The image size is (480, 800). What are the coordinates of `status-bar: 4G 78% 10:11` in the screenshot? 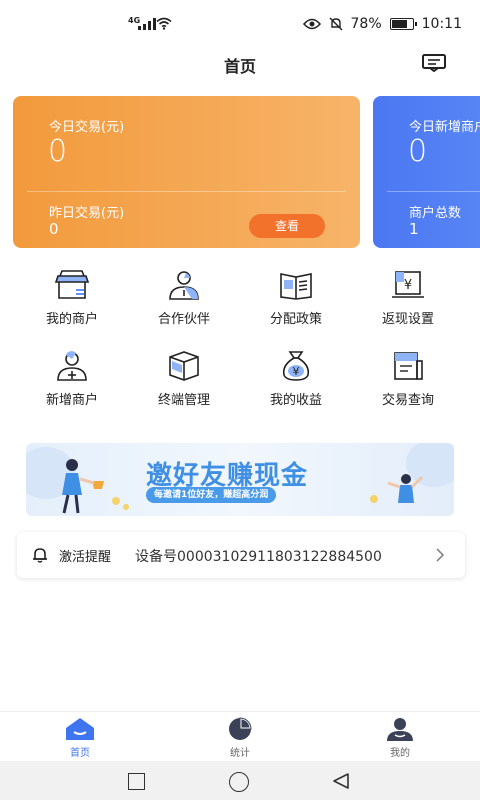 It's located at (240, 24).